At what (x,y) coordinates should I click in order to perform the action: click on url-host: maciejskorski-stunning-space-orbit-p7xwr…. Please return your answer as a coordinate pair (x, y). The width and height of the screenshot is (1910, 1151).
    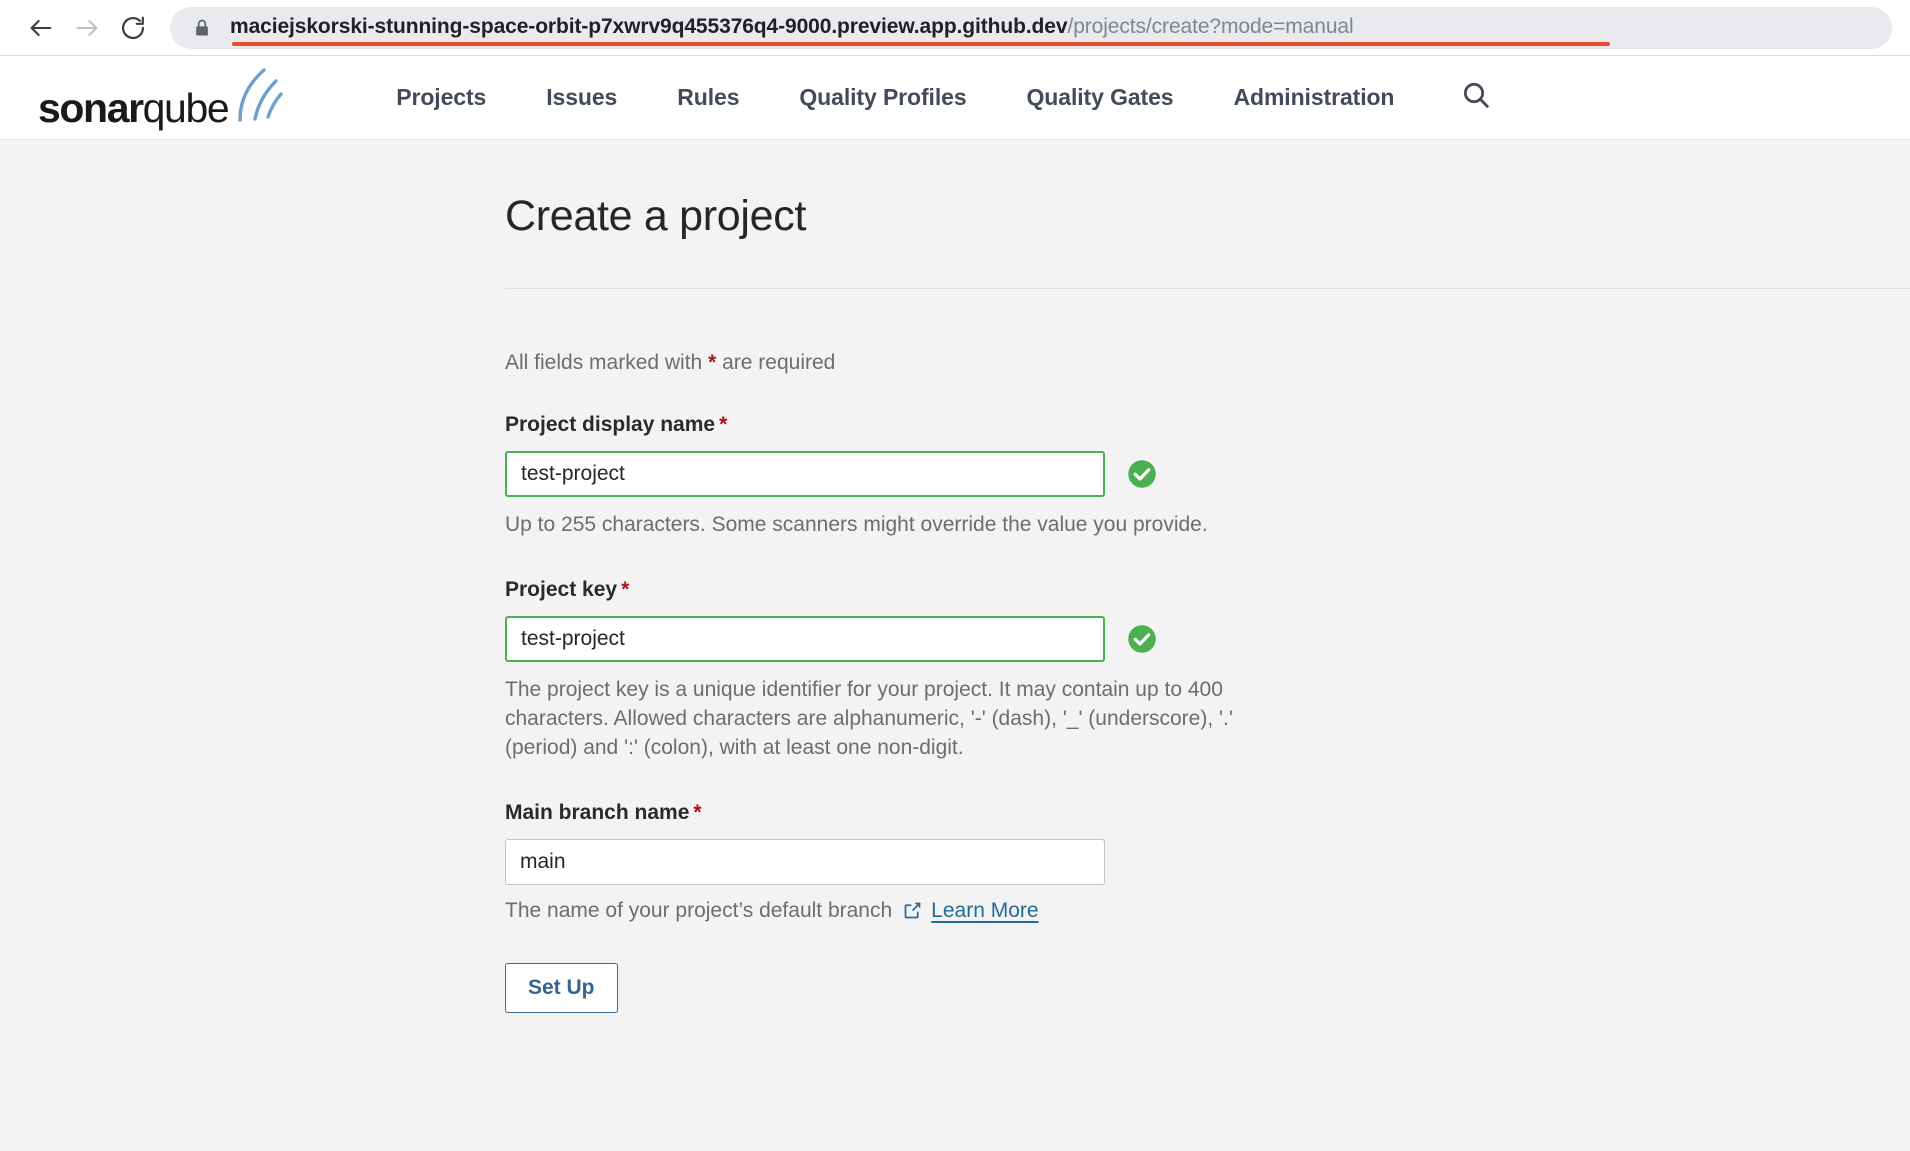
    Looking at the image, I should click on (649, 26).